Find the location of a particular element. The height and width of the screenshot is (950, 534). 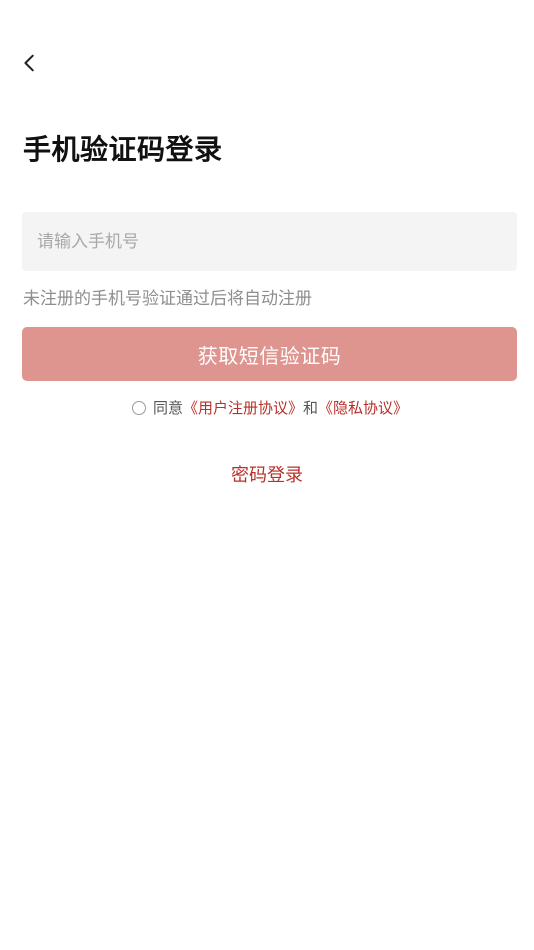

phone-input is located at coordinates (269, 241).